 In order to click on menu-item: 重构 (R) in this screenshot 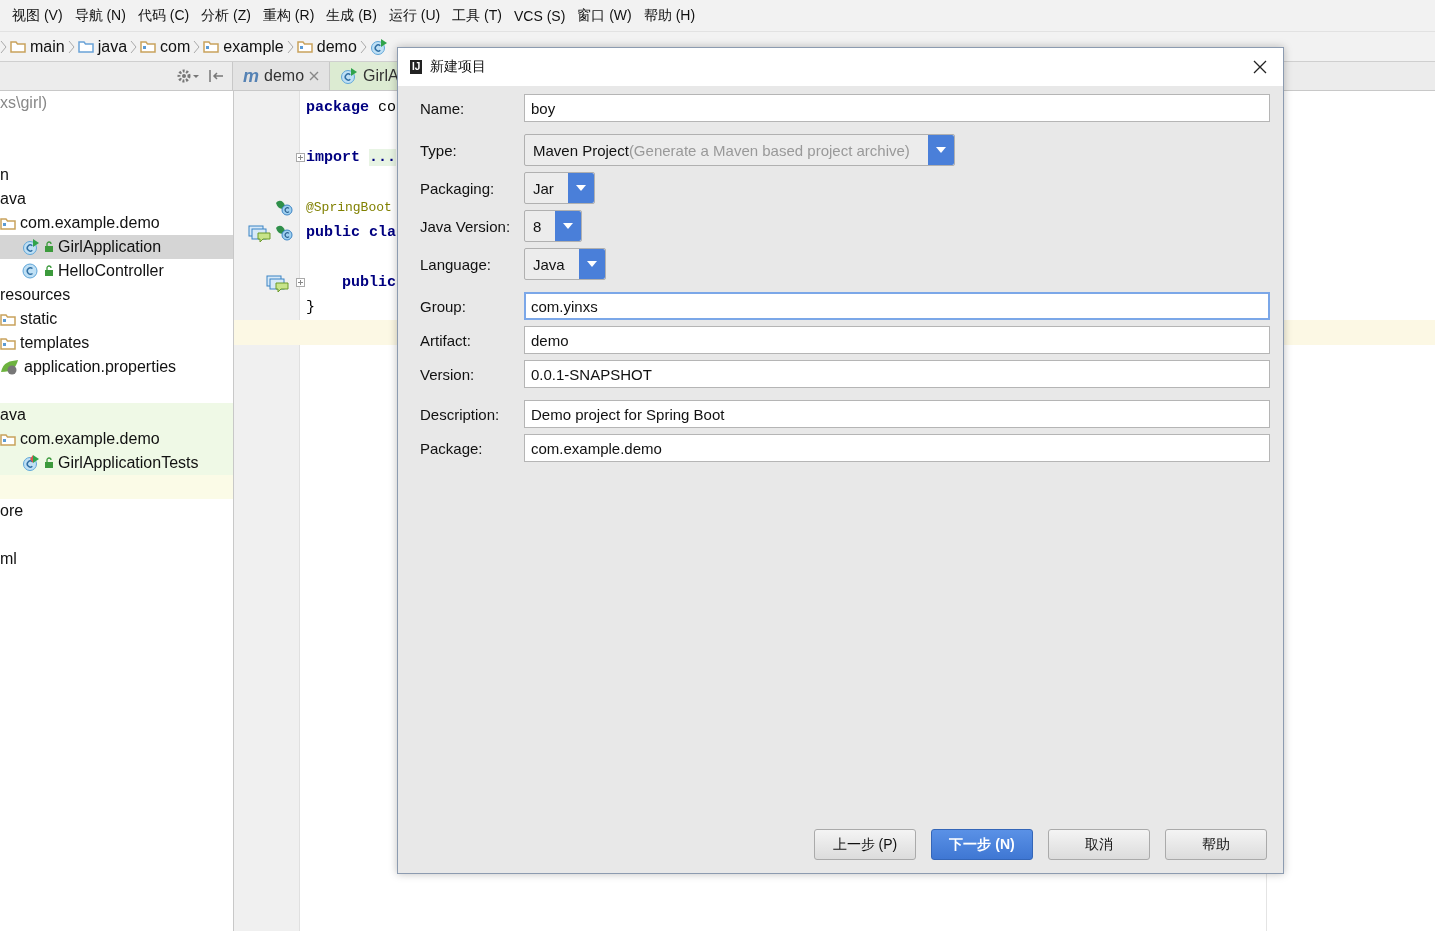, I will do `click(289, 15)`.